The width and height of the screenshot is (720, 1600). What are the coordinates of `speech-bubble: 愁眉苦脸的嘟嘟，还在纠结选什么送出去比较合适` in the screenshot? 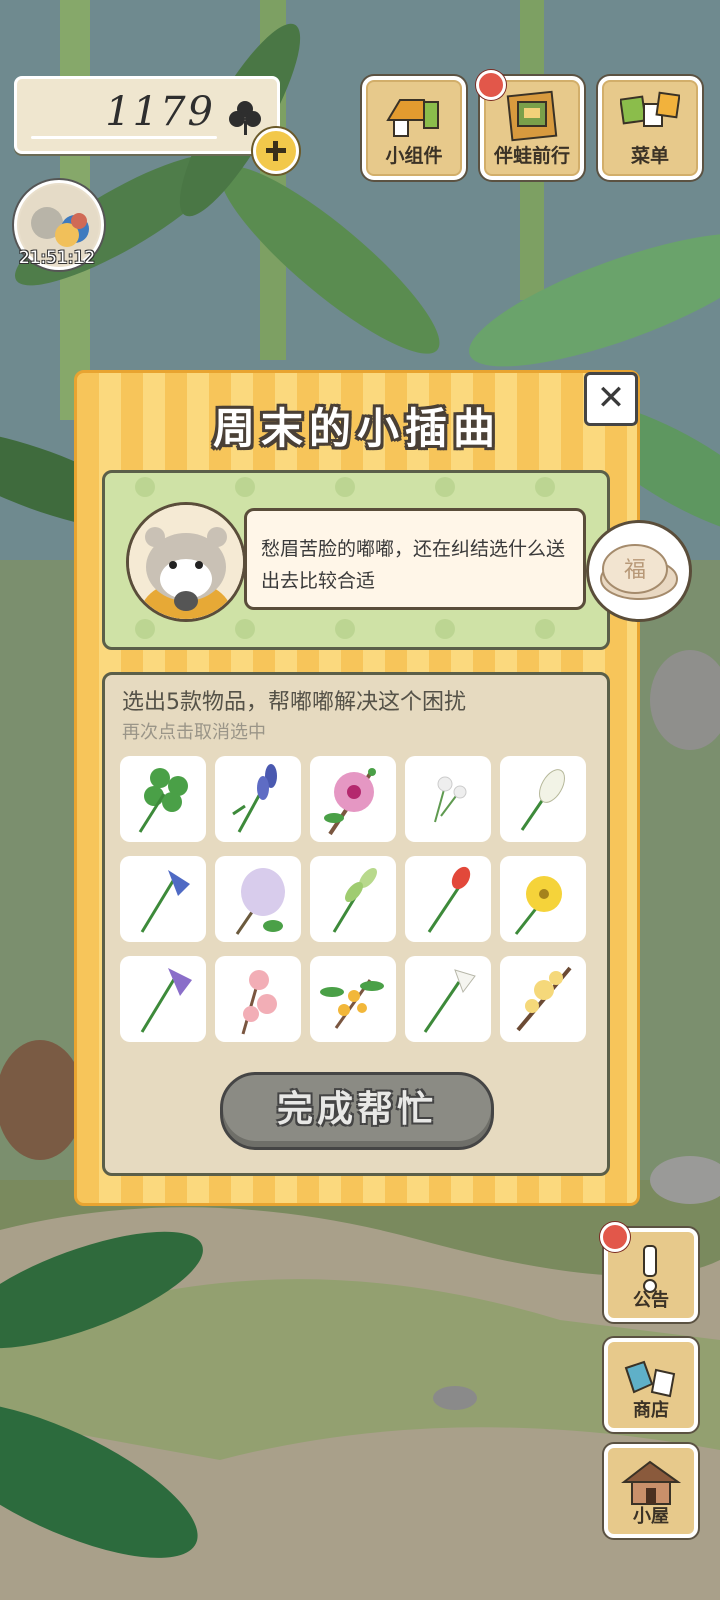 It's located at (415, 559).